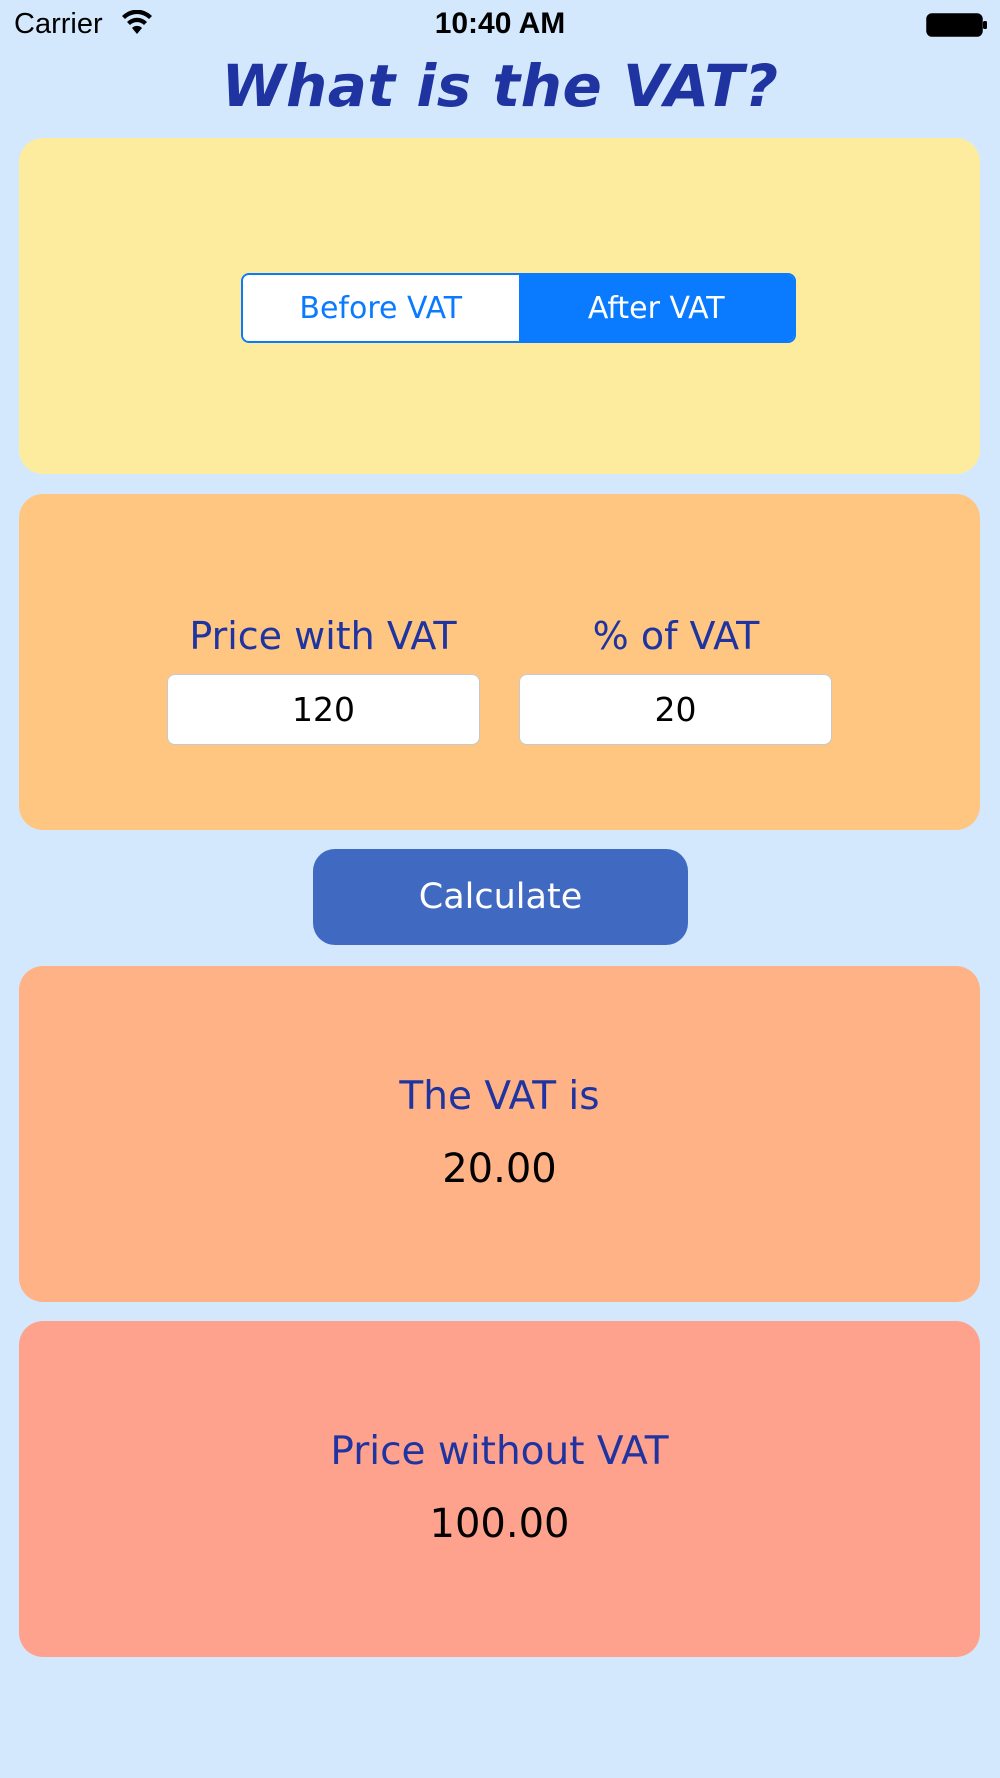 The image size is (1000, 1778). I want to click on vat-percent-label: % of VAT, so click(676, 636).